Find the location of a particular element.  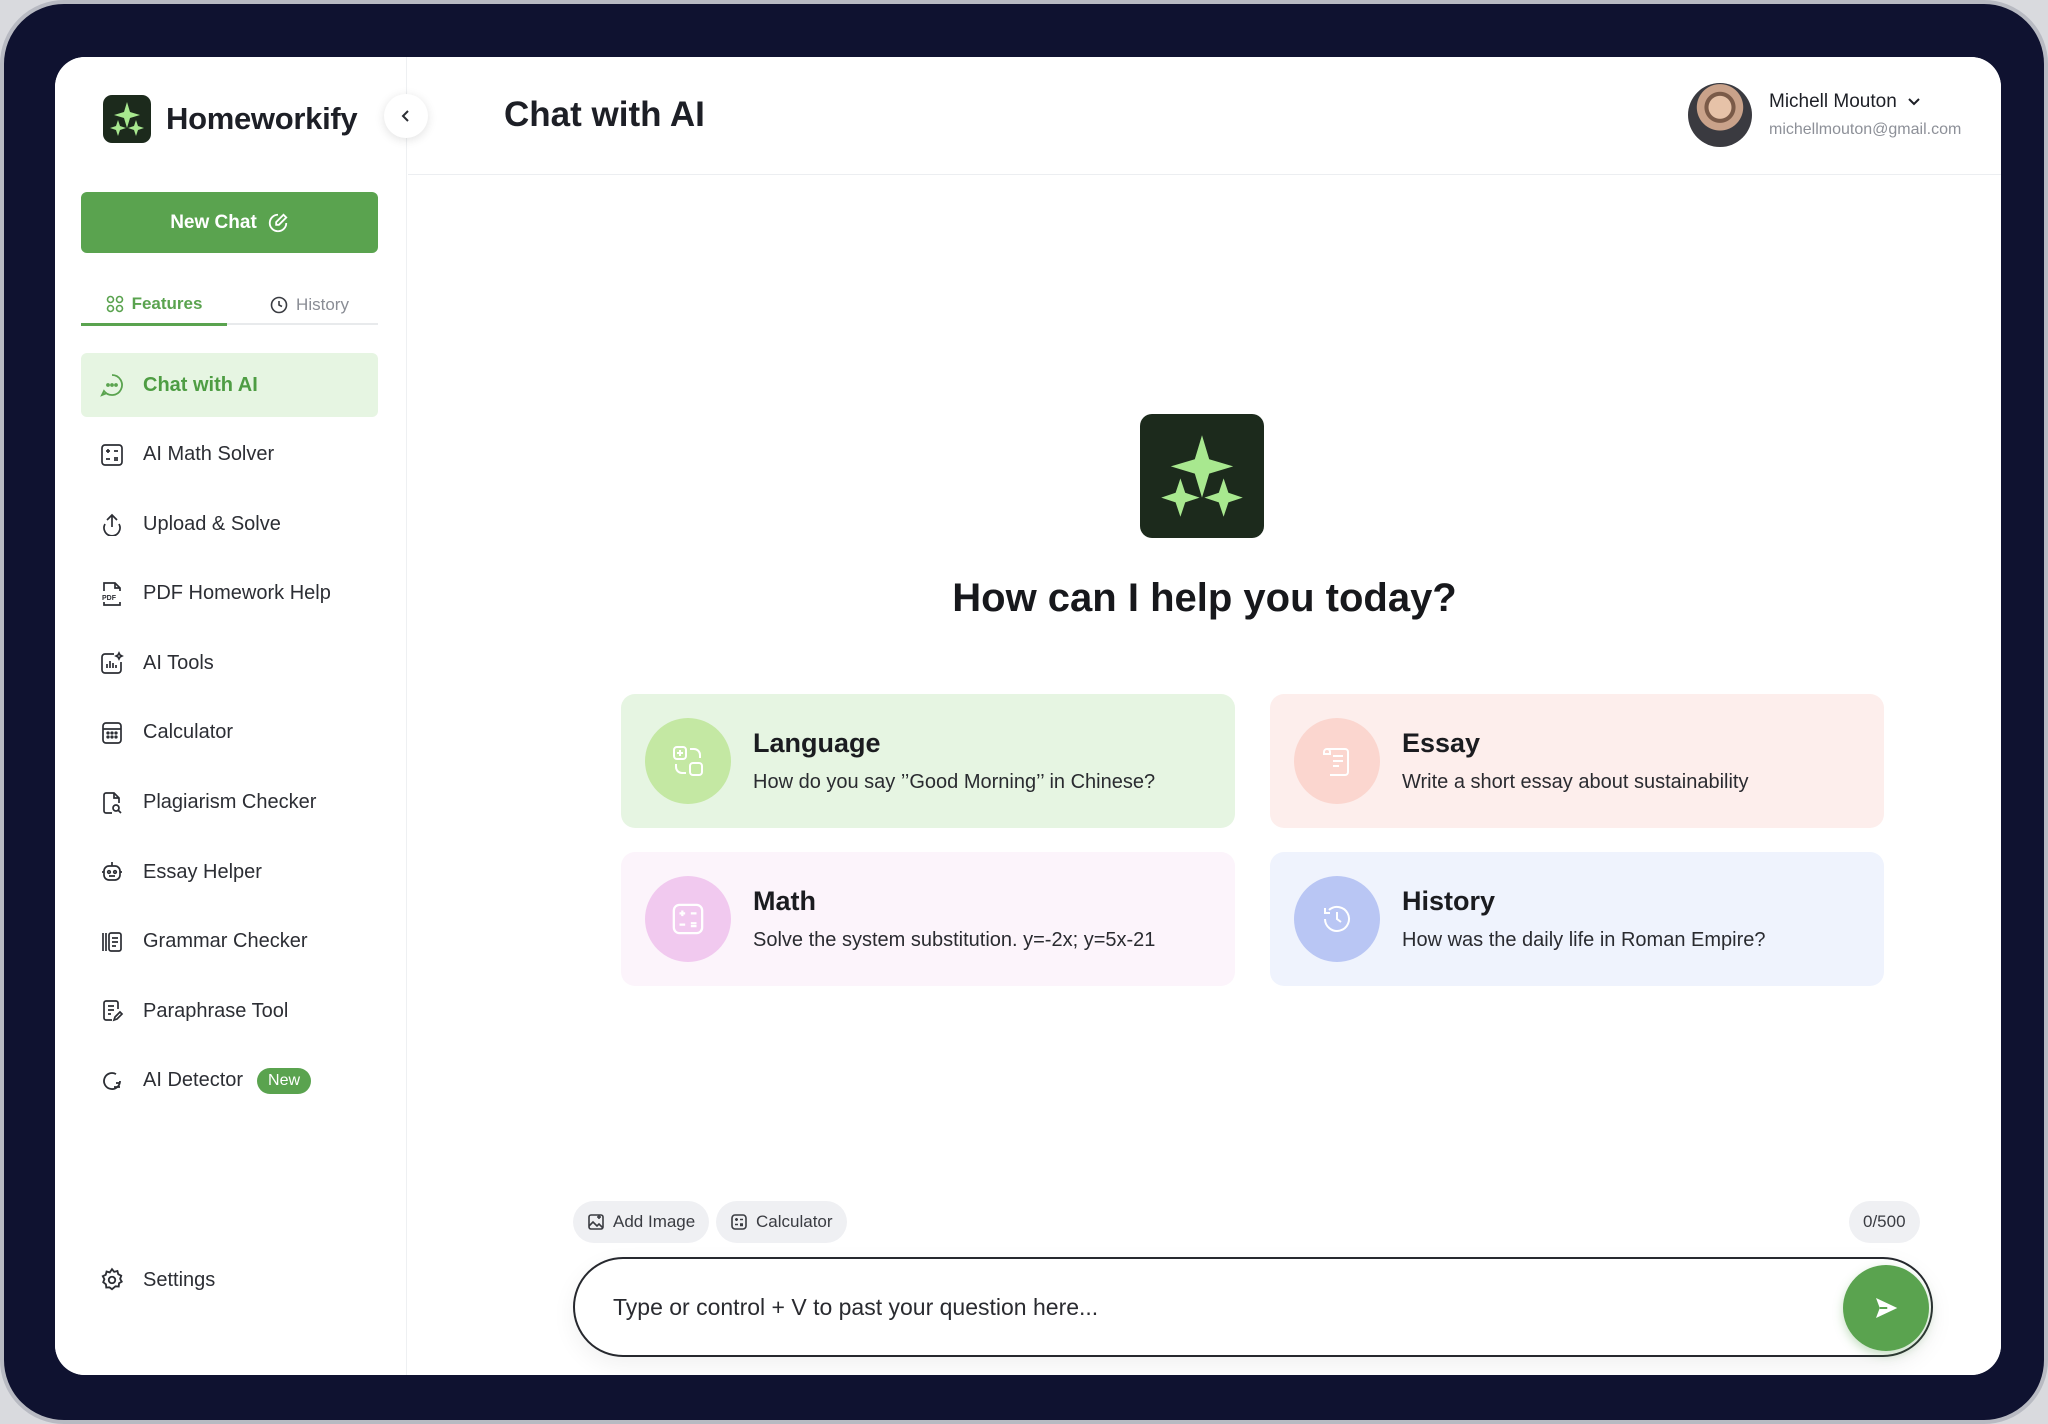

sidebar-item-label: AI Tools is located at coordinates (178, 662).